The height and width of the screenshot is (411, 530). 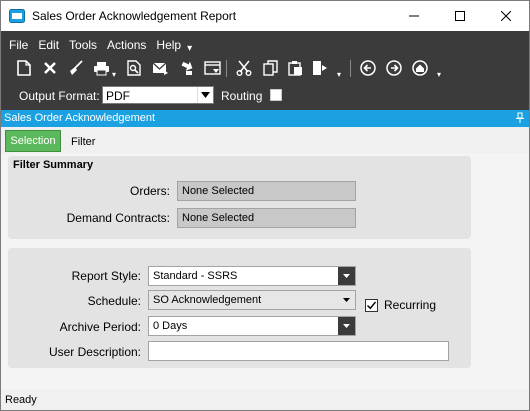 I want to click on menu-bar: File Edit Tools Actions Help ▾, so click(x=100, y=45).